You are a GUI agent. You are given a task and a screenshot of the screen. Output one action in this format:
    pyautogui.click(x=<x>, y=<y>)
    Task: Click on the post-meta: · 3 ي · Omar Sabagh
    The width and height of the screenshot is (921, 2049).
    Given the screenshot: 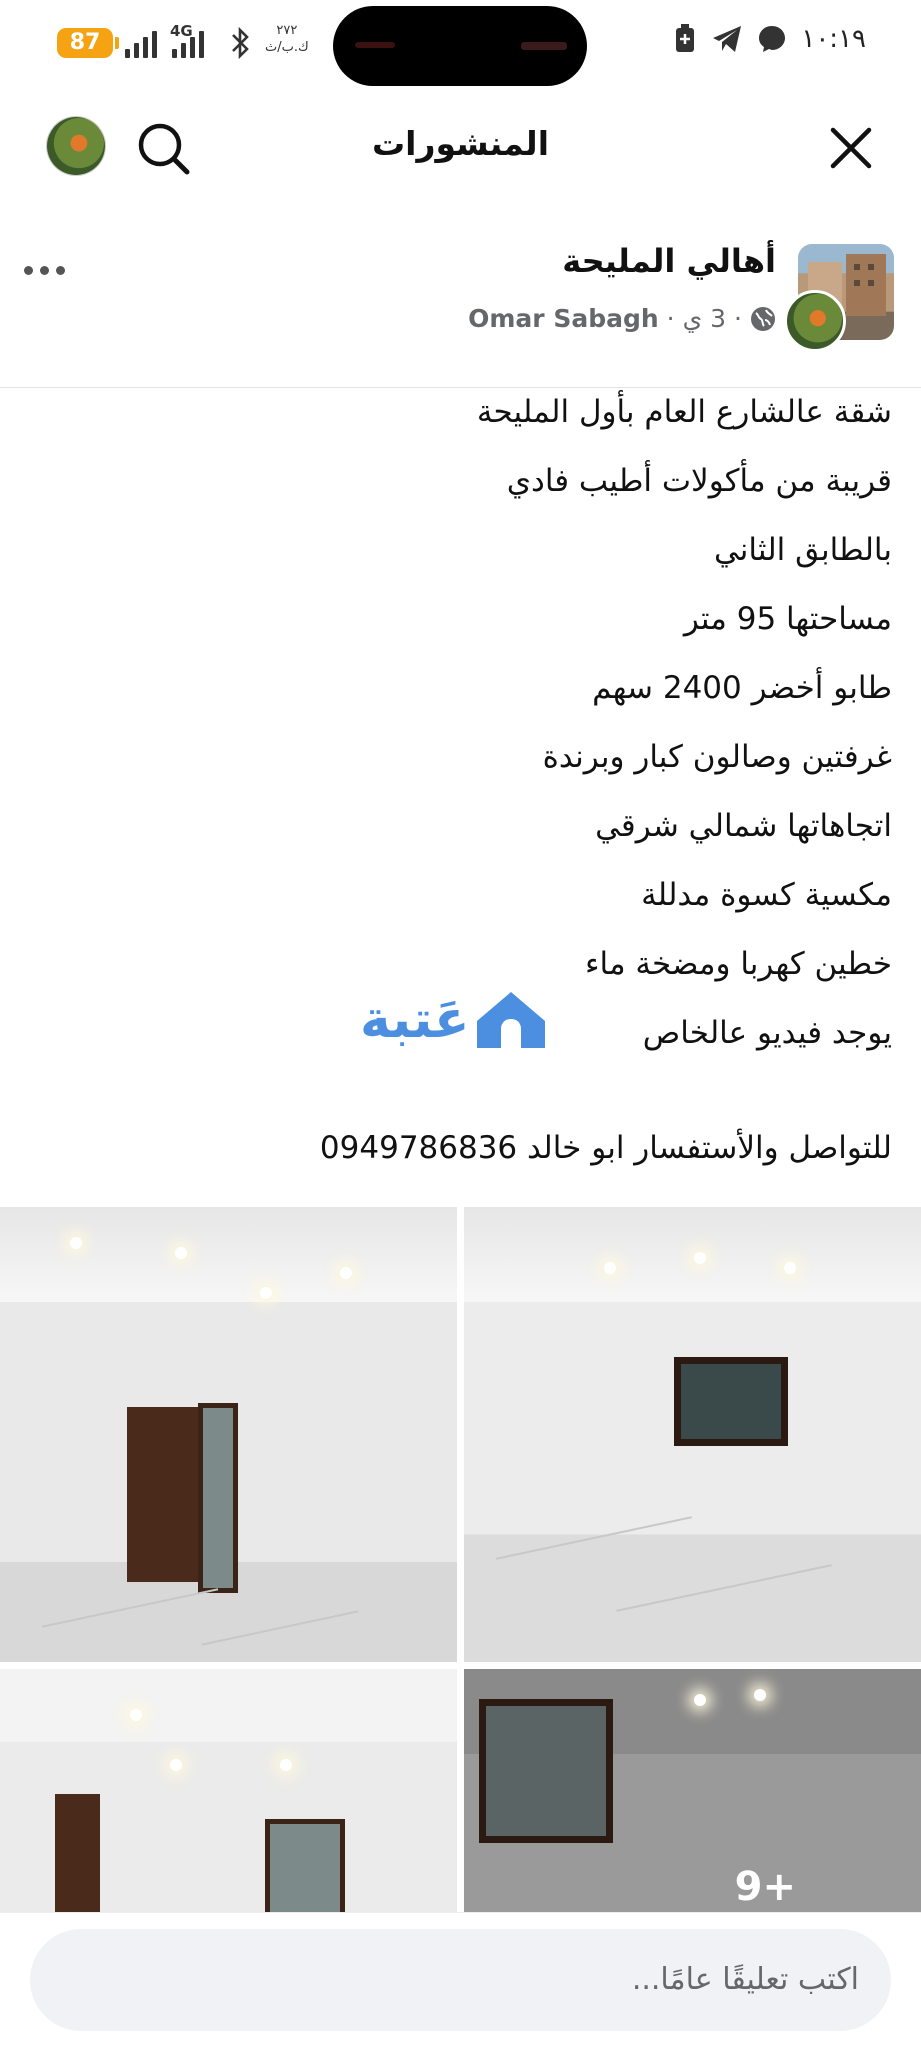 What is the action you would take?
    pyautogui.click(x=622, y=318)
    